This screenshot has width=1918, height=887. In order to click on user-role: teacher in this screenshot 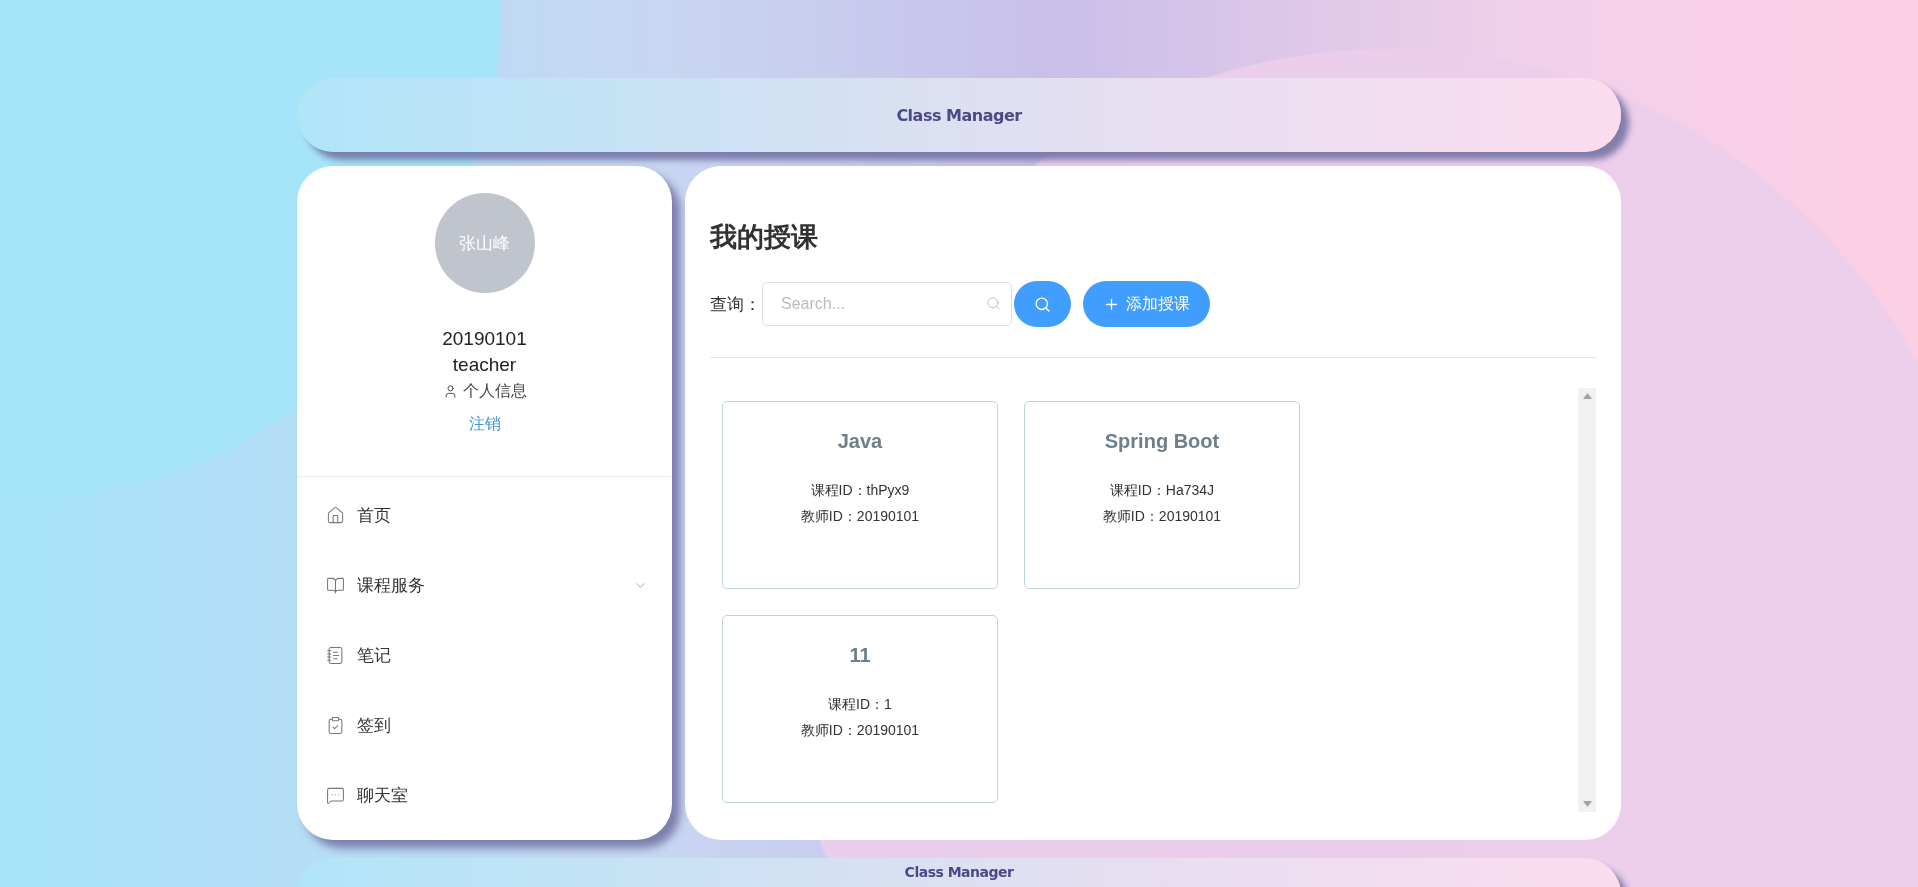, I will do `click(484, 365)`.